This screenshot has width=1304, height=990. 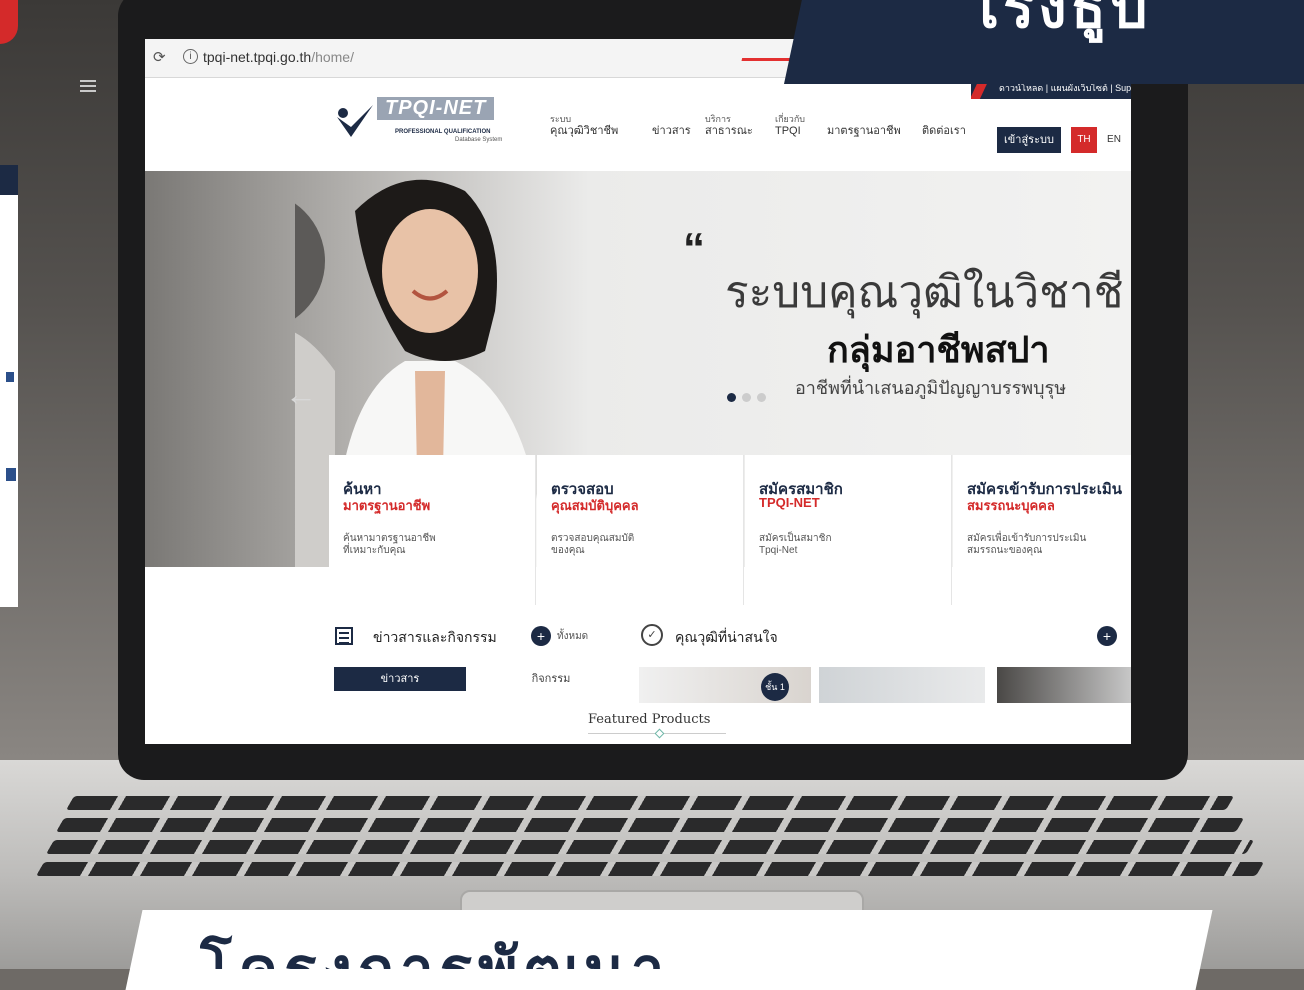 What do you see at coordinates (572, 636) in the screenshot?
I see `view-all-link: ทั้งหมด` at bounding box center [572, 636].